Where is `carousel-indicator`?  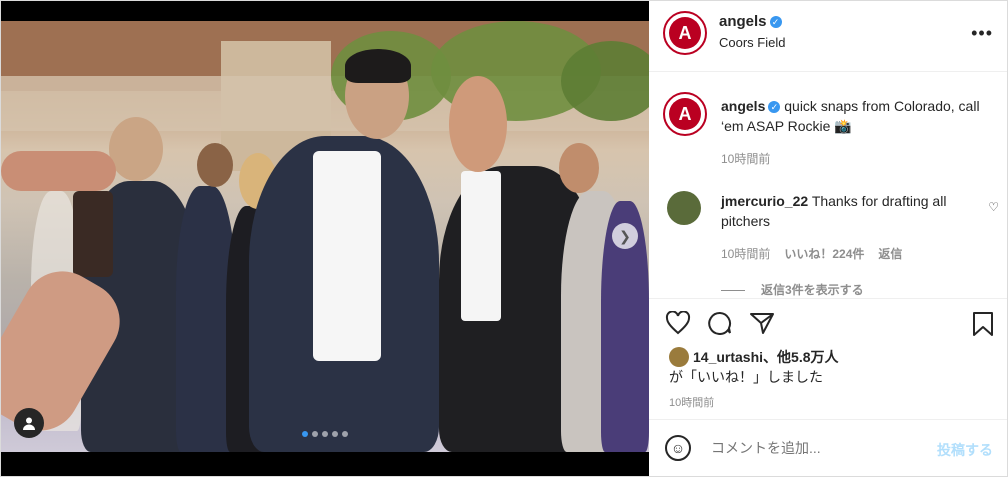
carousel-indicator is located at coordinates (325, 434).